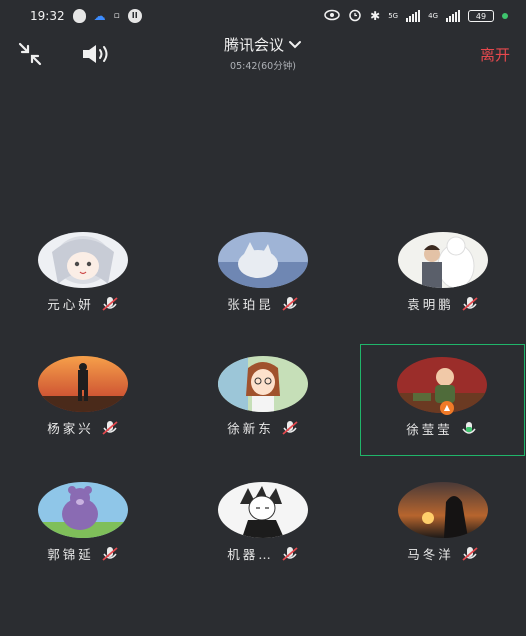 The height and width of the screenshot is (636, 526). Describe the element at coordinates (505, 16) in the screenshot. I see `status-dot` at that location.